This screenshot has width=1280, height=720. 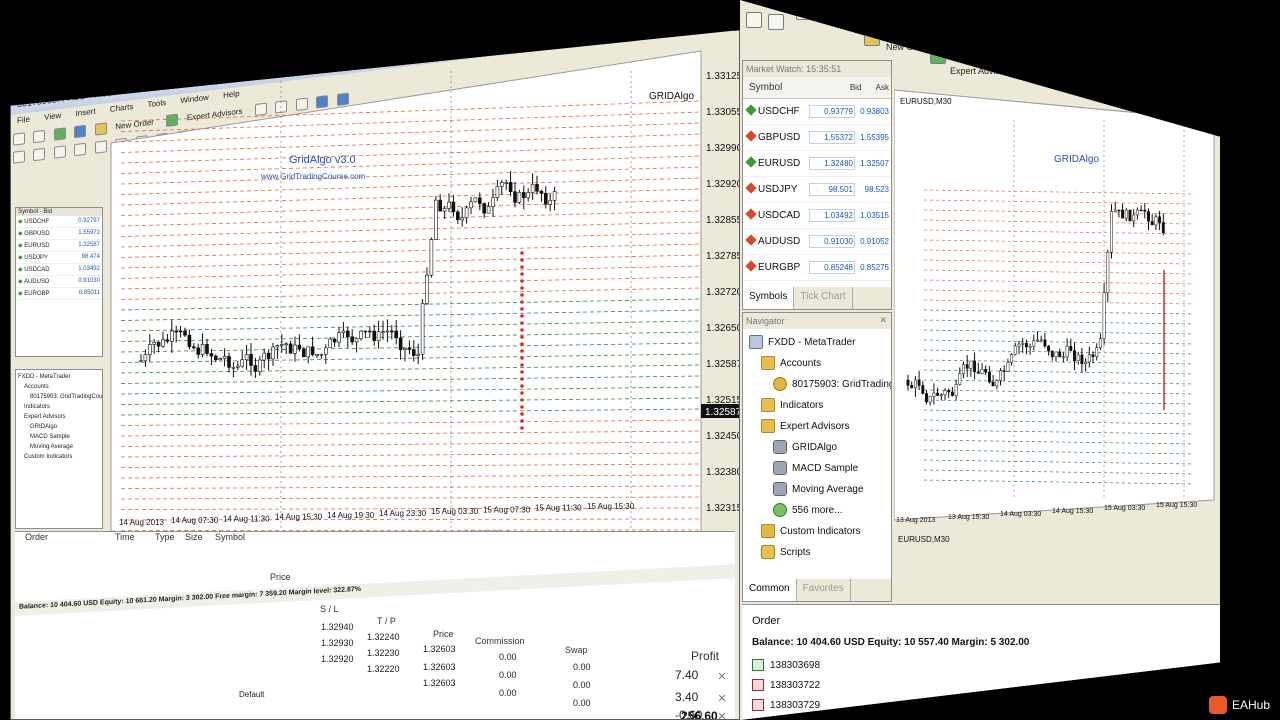 What do you see at coordinates (576, 650) in the screenshot?
I see `col-swap: Swap` at bounding box center [576, 650].